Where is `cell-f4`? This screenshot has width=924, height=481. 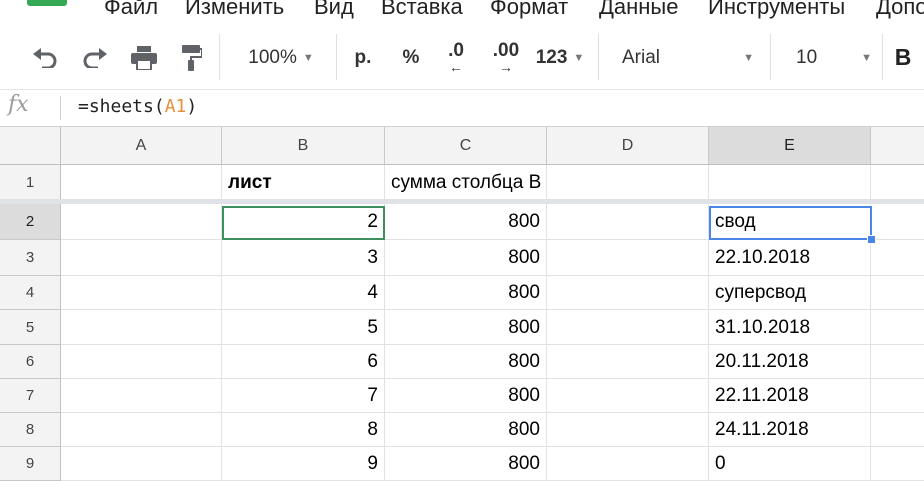
cell-f4 is located at coordinates (897, 293).